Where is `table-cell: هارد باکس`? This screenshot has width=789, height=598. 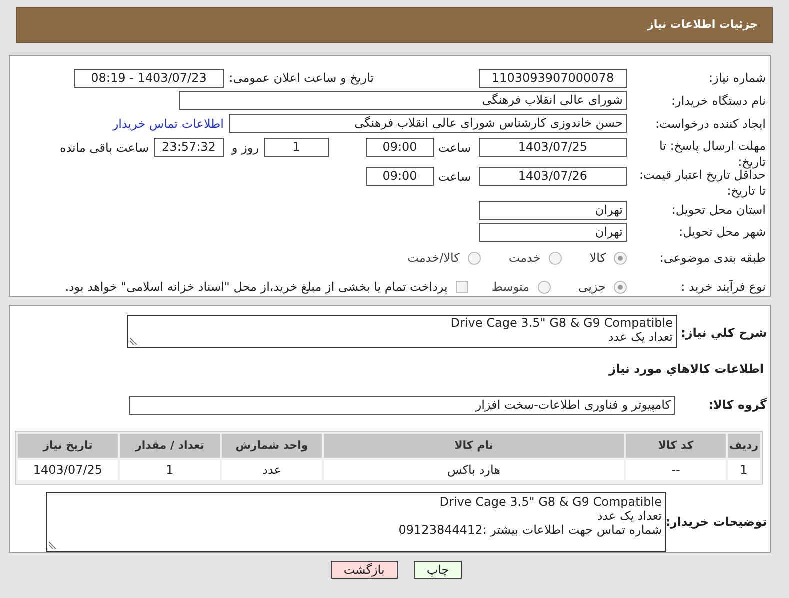 table-cell: هارد باکس is located at coordinates (474, 470).